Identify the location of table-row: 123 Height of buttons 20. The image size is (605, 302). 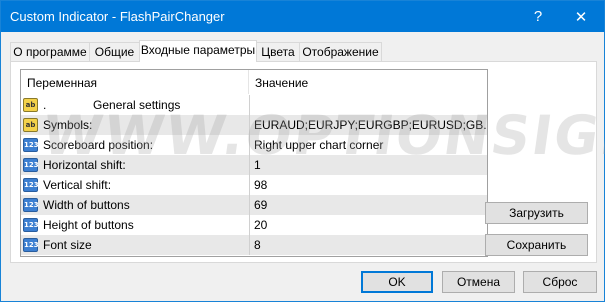
(254, 225).